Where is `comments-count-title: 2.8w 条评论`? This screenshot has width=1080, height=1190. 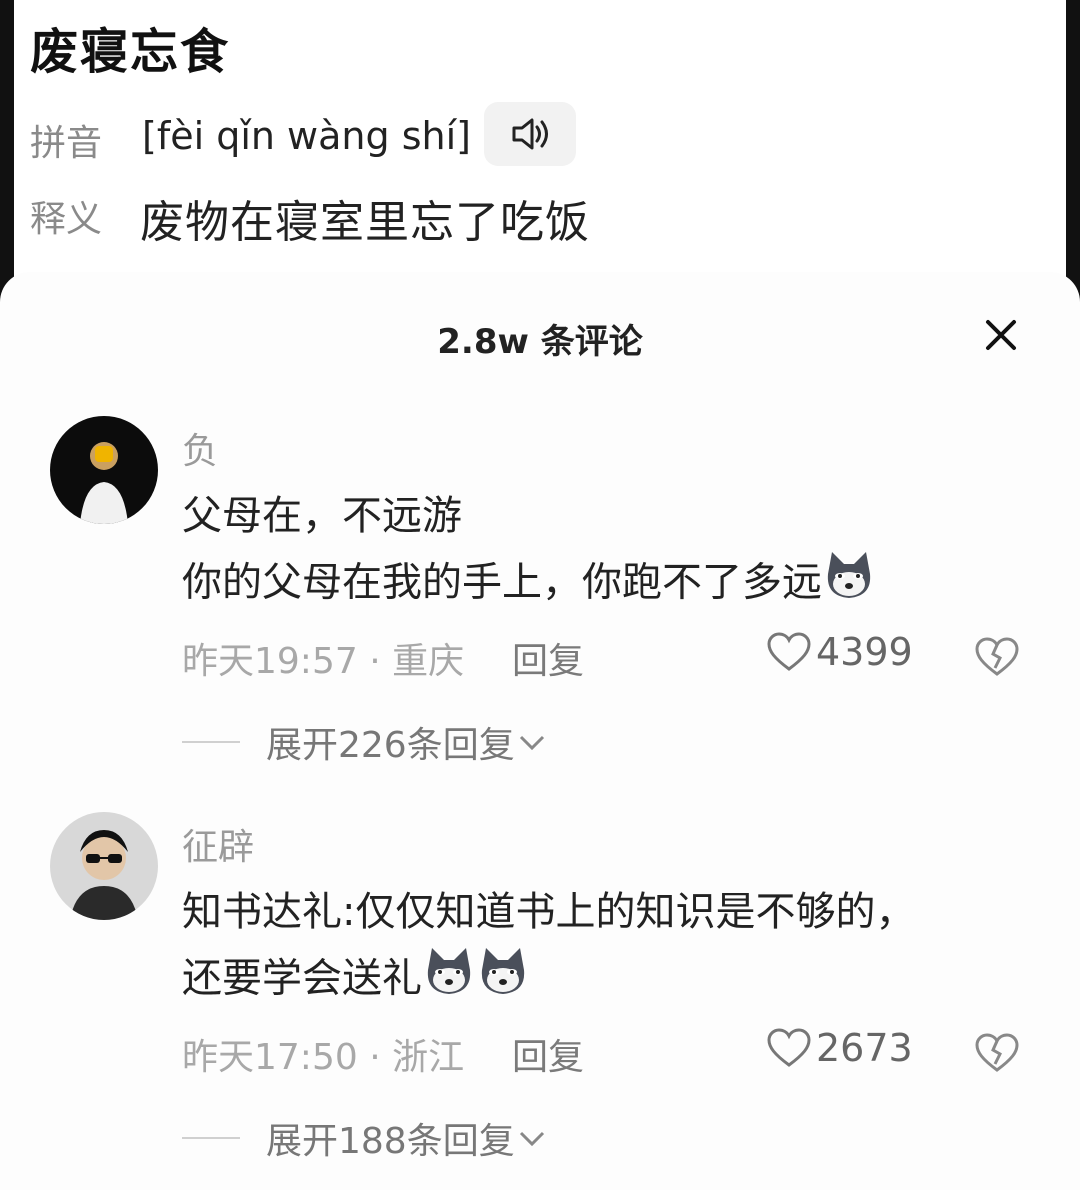 comments-count-title: 2.8w 条评论 is located at coordinates (540, 342).